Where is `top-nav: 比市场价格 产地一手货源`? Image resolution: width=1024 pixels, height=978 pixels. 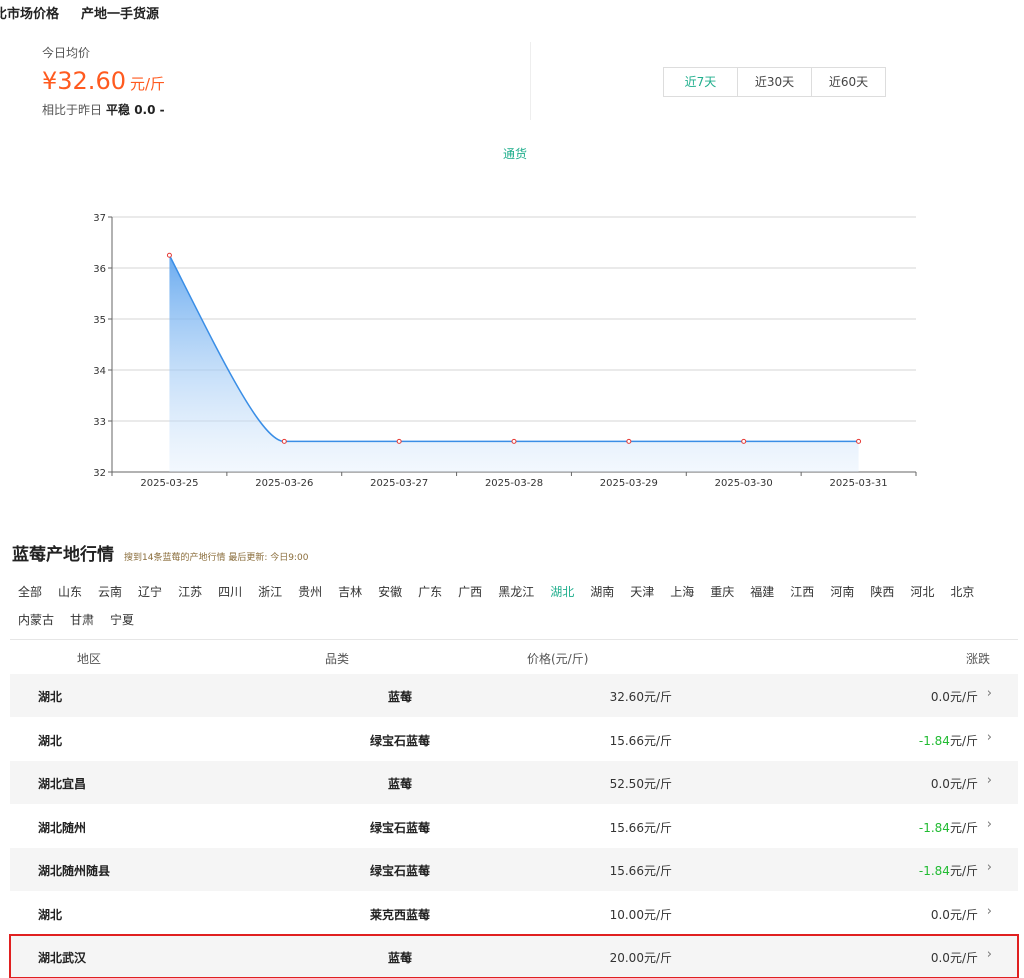
top-nav: 比市场价格 产地一手货源 is located at coordinates (79, 13).